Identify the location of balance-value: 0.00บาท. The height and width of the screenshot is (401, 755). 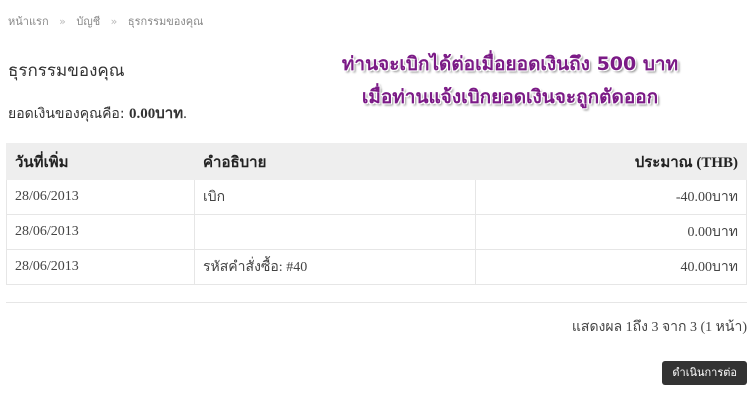
(156, 114).